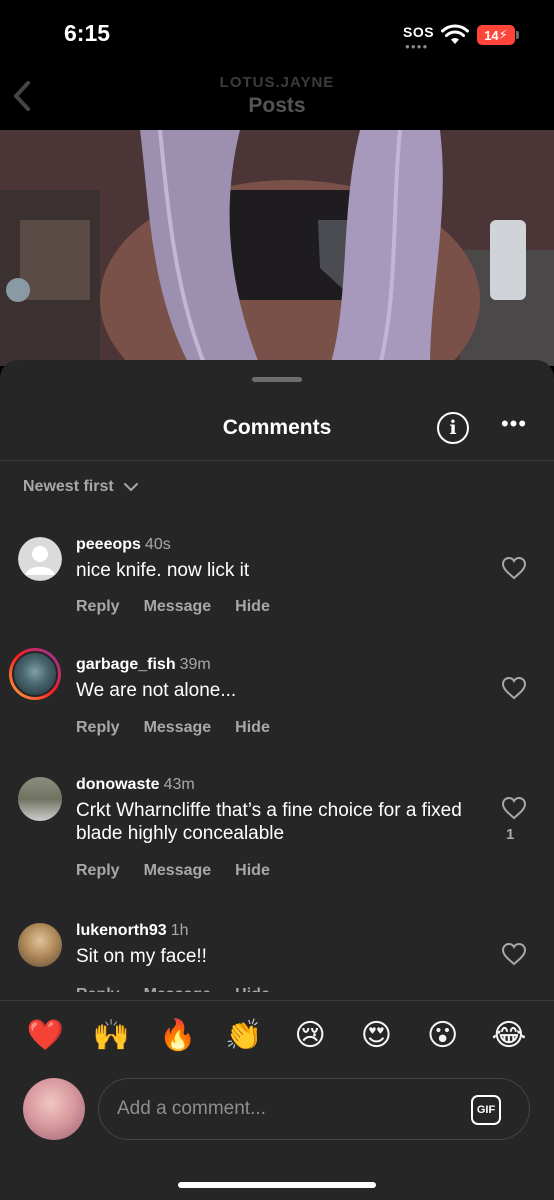 The height and width of the screenshot is (1200, 554). I want to click on emoji-reaction-bar: ❤️ 🙌 🔥 👏 😢 😍 😮 😂, so click(277, 1035).